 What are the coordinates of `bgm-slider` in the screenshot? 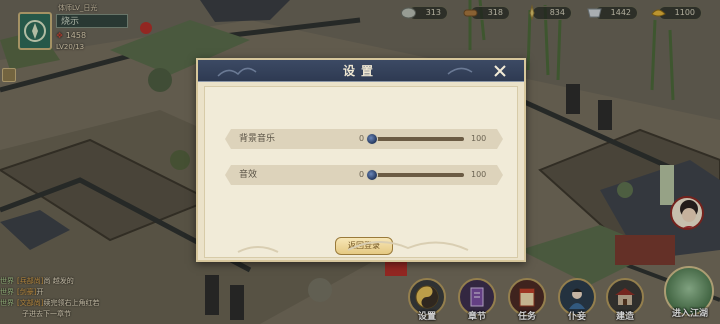 It's located at (415, 139).